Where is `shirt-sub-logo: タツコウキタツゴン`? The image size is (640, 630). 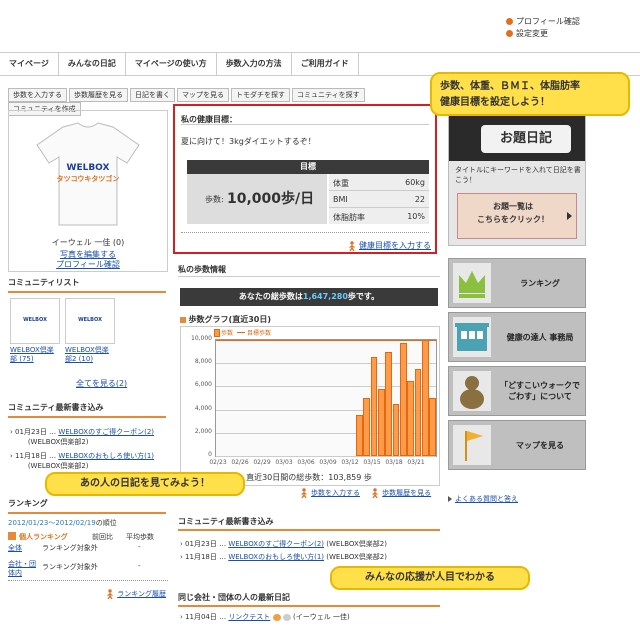
shirt-sub-logo: タツコウキタツゴン is located at coordinates (88, 179).